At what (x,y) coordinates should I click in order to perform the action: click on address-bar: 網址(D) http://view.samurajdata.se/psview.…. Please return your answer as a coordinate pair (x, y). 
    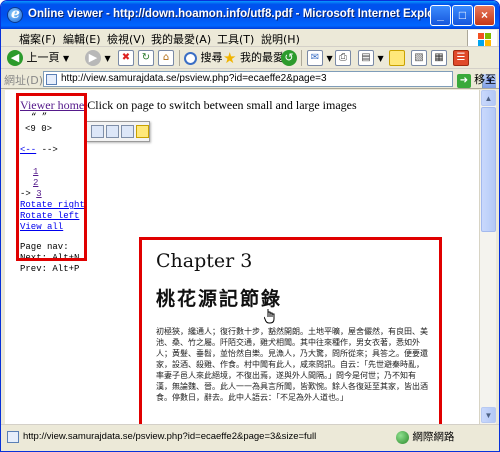
    Looking at the image, I should click on (250, 79).